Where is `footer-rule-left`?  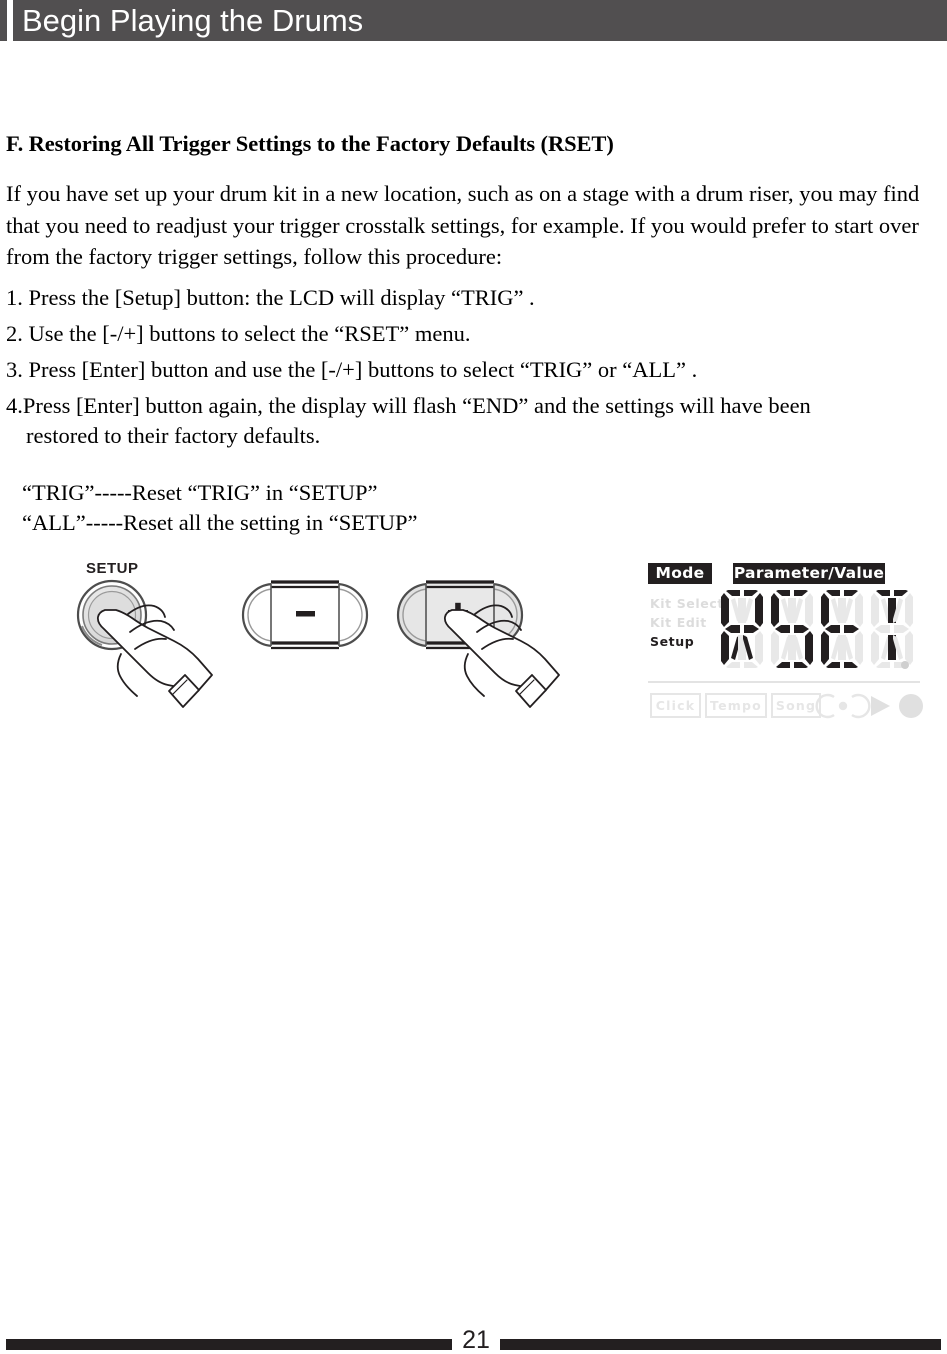 footer-rule-left is located at coordinates (229, 1344).